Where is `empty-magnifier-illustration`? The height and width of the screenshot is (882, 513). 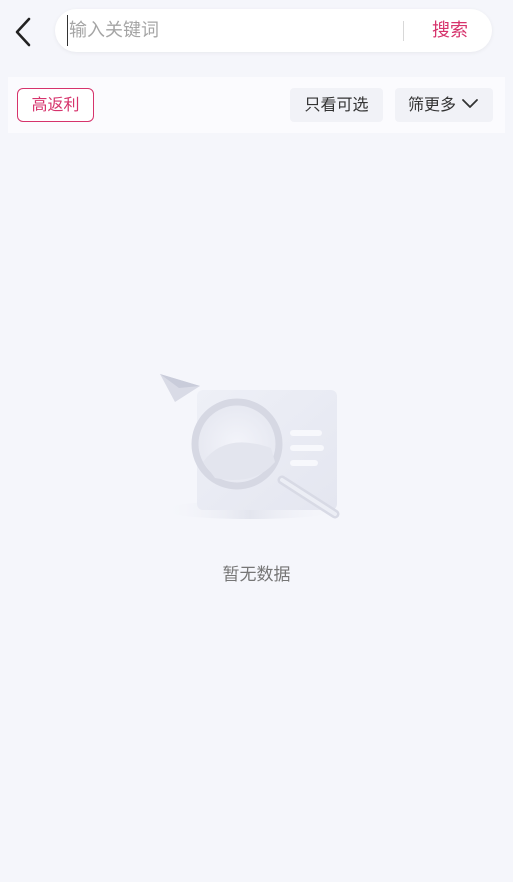
empty-magnifier-illustration is located at coordinates (250, 446).